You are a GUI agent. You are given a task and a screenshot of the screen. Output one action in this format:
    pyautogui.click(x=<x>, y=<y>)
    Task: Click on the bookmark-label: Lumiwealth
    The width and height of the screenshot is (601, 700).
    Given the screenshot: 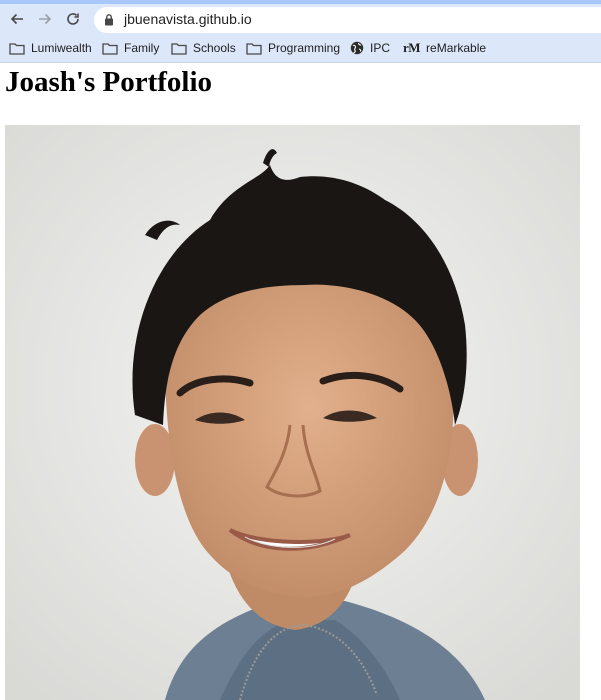 What is the action you would take?
    pyautogui.click(x=61, y=48)
    